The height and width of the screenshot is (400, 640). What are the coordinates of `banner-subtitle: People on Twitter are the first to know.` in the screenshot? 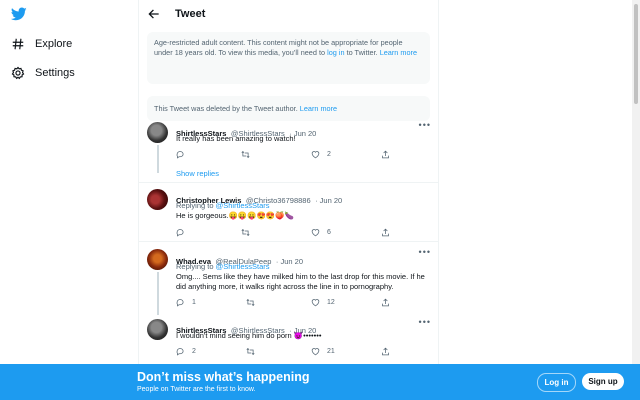 It's located at (196, 389).